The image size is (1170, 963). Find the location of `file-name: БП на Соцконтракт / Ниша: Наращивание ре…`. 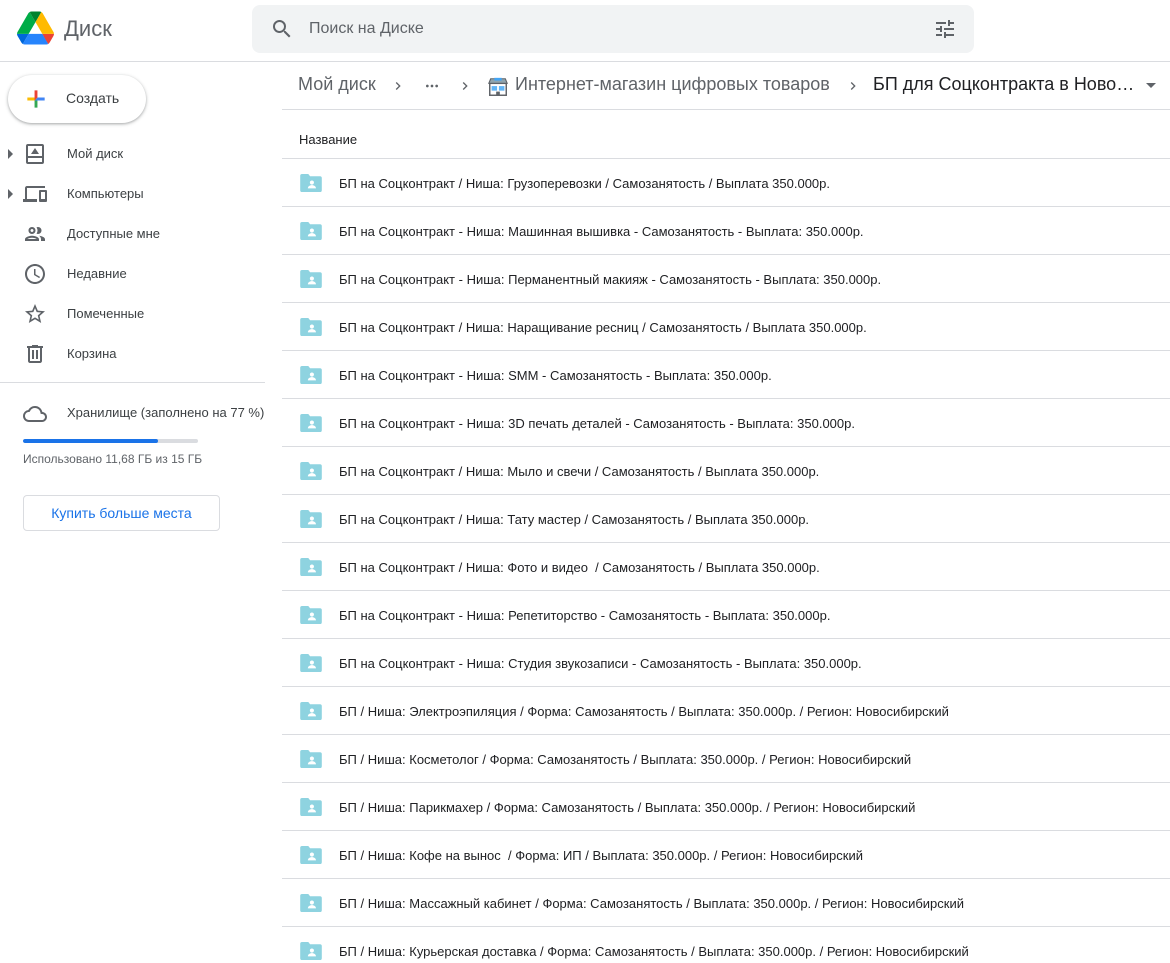

file-name: БП на Соцконтракт / Ниша: Наращивание ре… is located at coordinates (603, 327).